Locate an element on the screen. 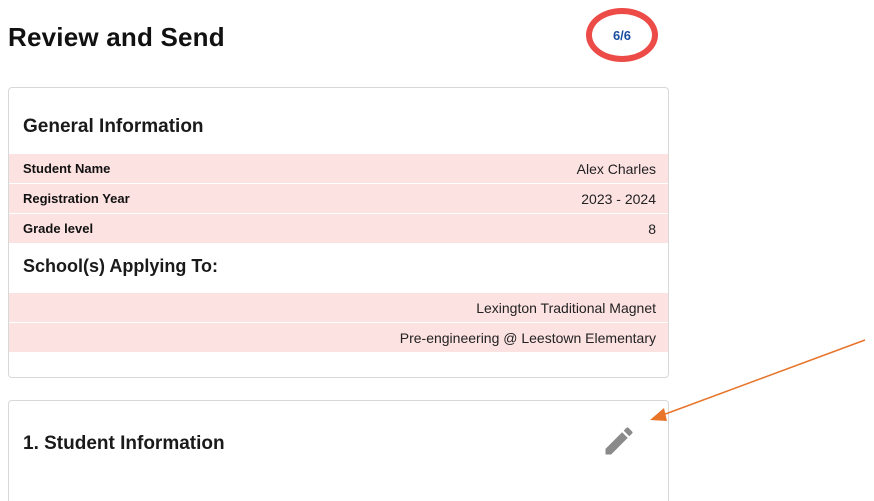  info-value: Alex Charles is located at coordinates (616, 168).